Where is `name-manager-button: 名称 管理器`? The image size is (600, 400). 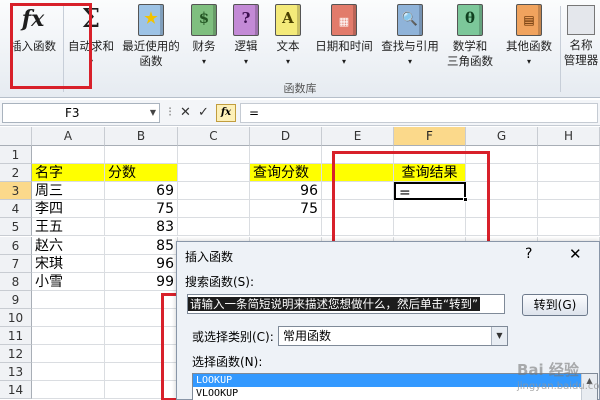
name-manager-button: 名称 管理器 is located at coordinates (581, 35).